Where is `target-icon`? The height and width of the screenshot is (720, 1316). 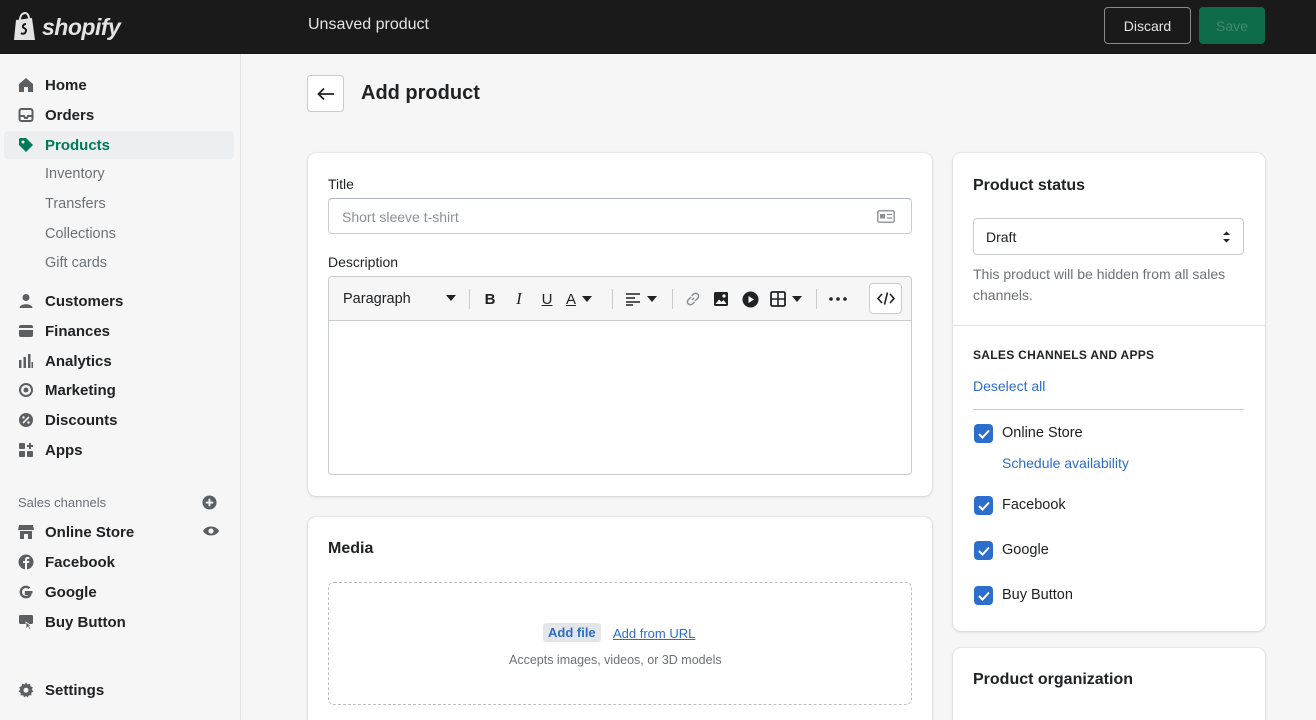 target-icon is located at coordinates (26, 390).